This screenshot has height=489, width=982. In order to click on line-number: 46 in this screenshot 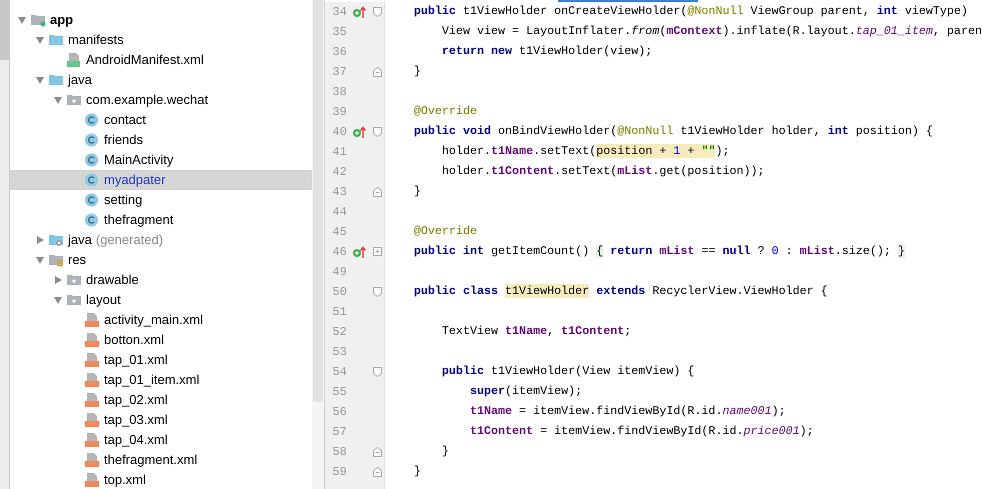, I will do `click(339, 252)`.